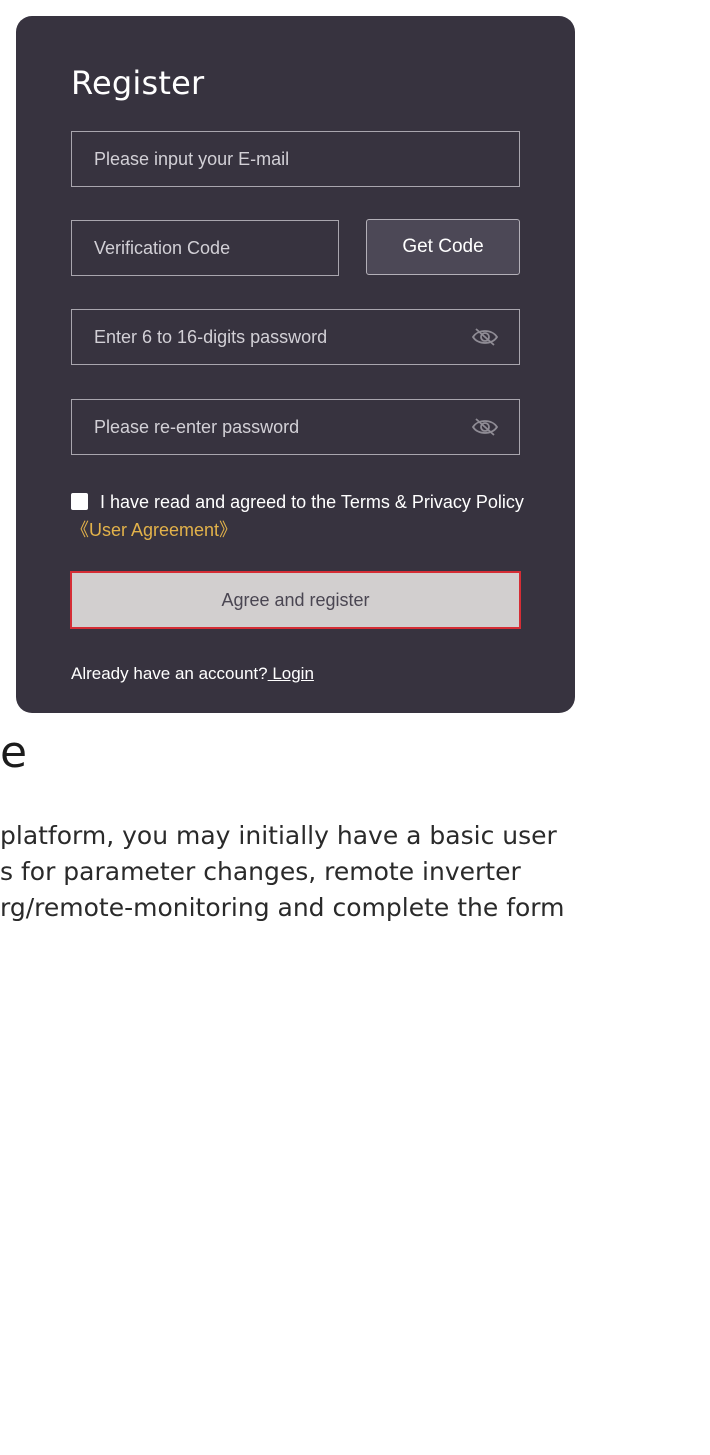 The image size is (710, 1455). Describe the element at coordinates (291, 673) in the screenshot. I see `login-link: Login` at that location.